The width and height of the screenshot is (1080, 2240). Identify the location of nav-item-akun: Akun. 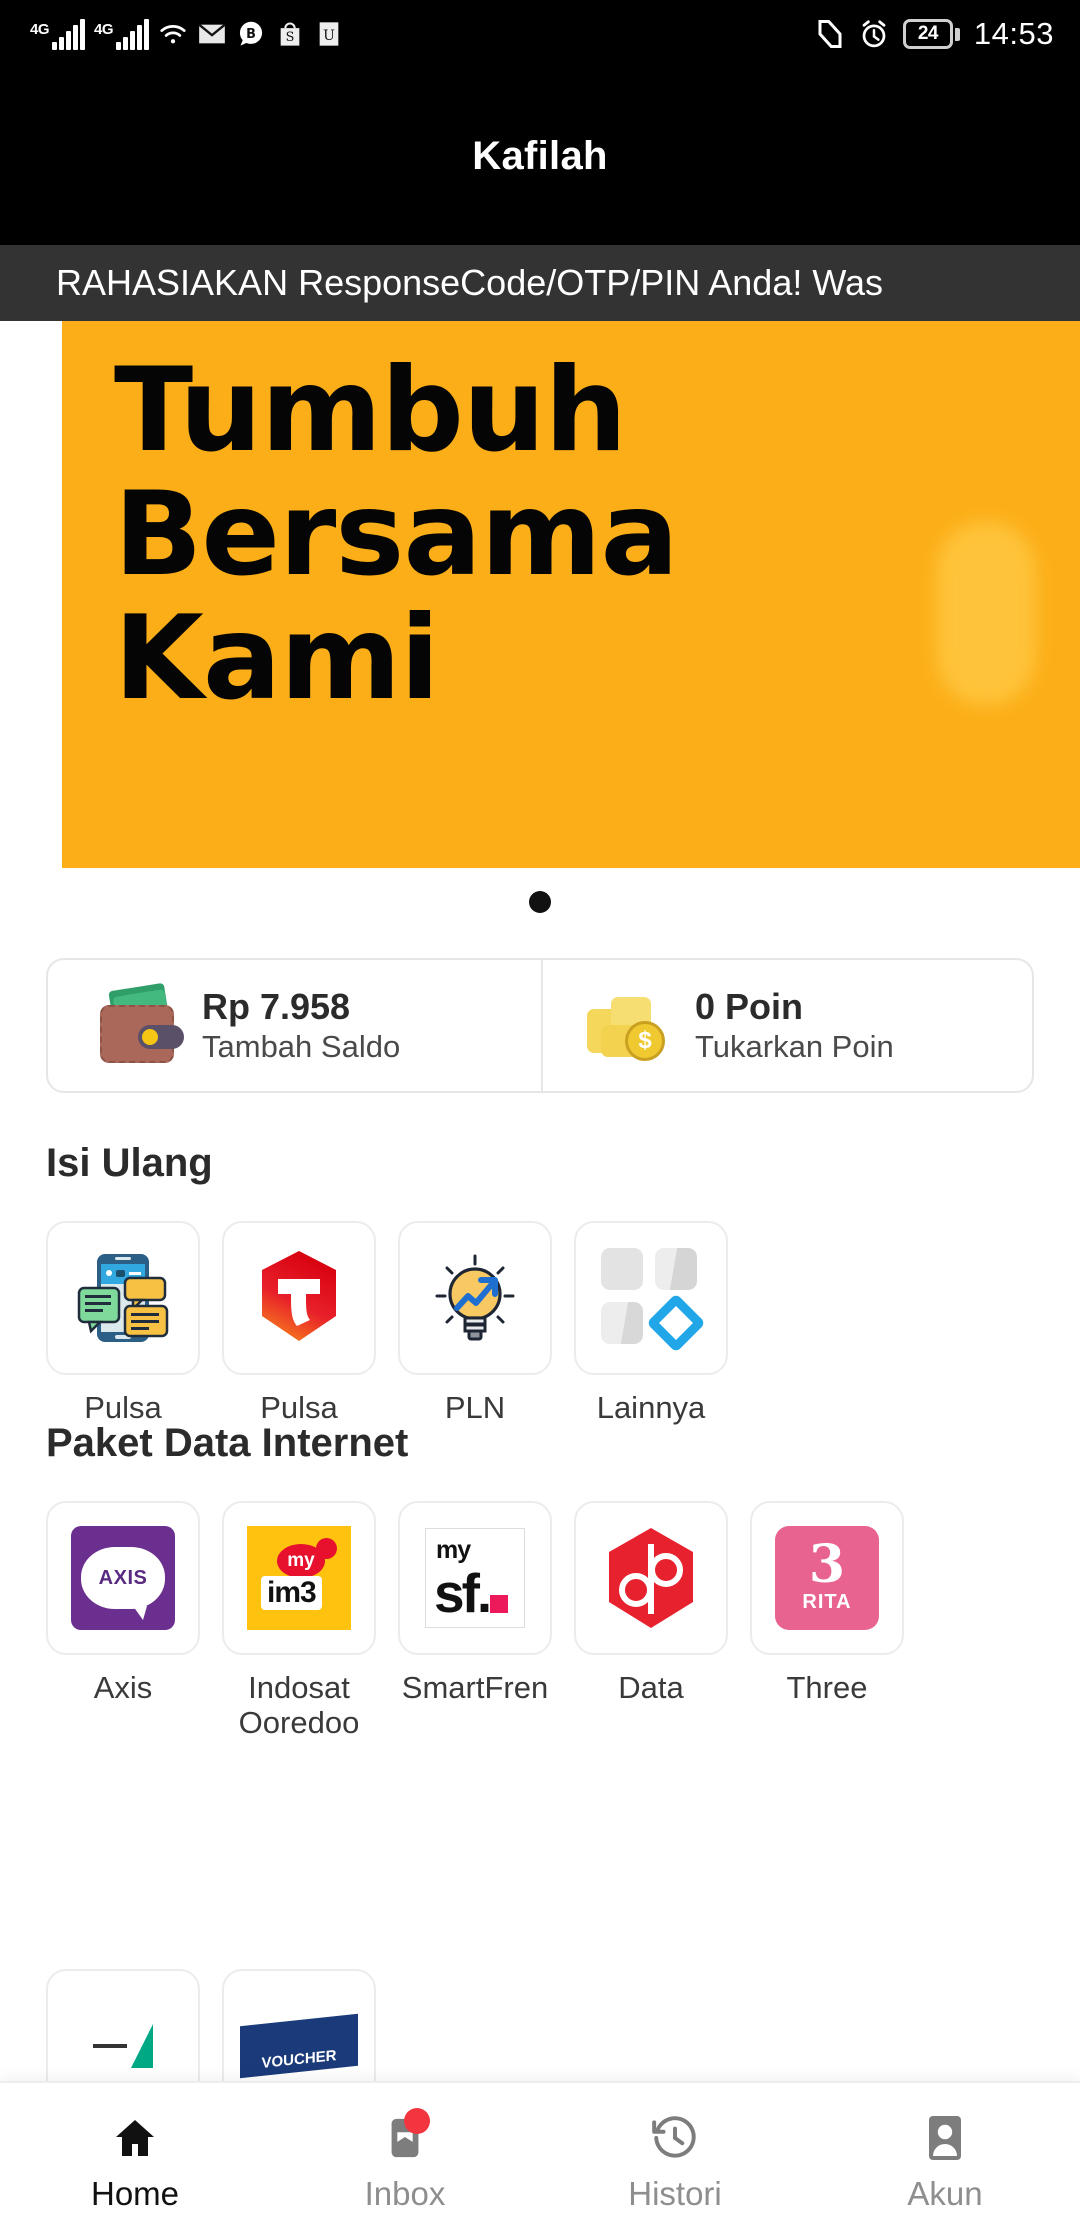
(945, 2162).